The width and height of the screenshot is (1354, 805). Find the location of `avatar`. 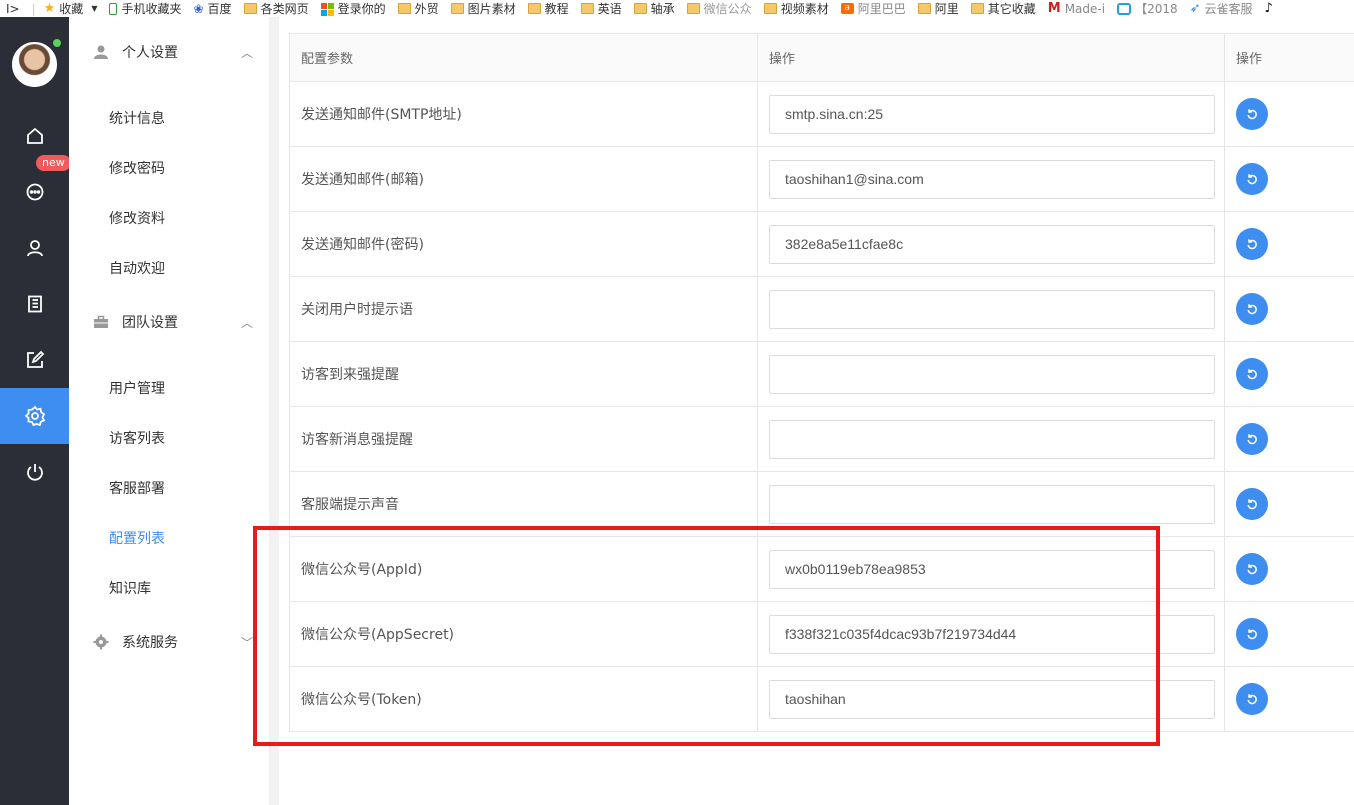

avatar is located at coordinates (34, 64).